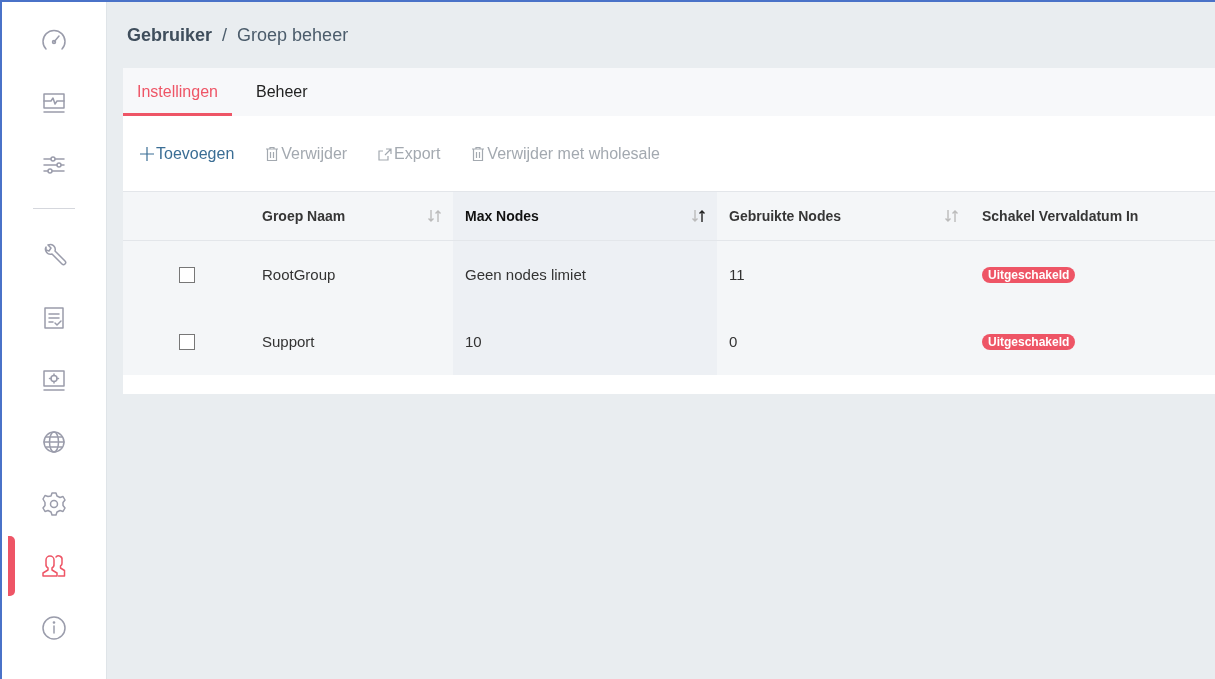 The image size is (1215, 679). What do you see at coordinates (699, 216) in the screenshot?
I see `sort-icon` at bounding box center [699, 216].